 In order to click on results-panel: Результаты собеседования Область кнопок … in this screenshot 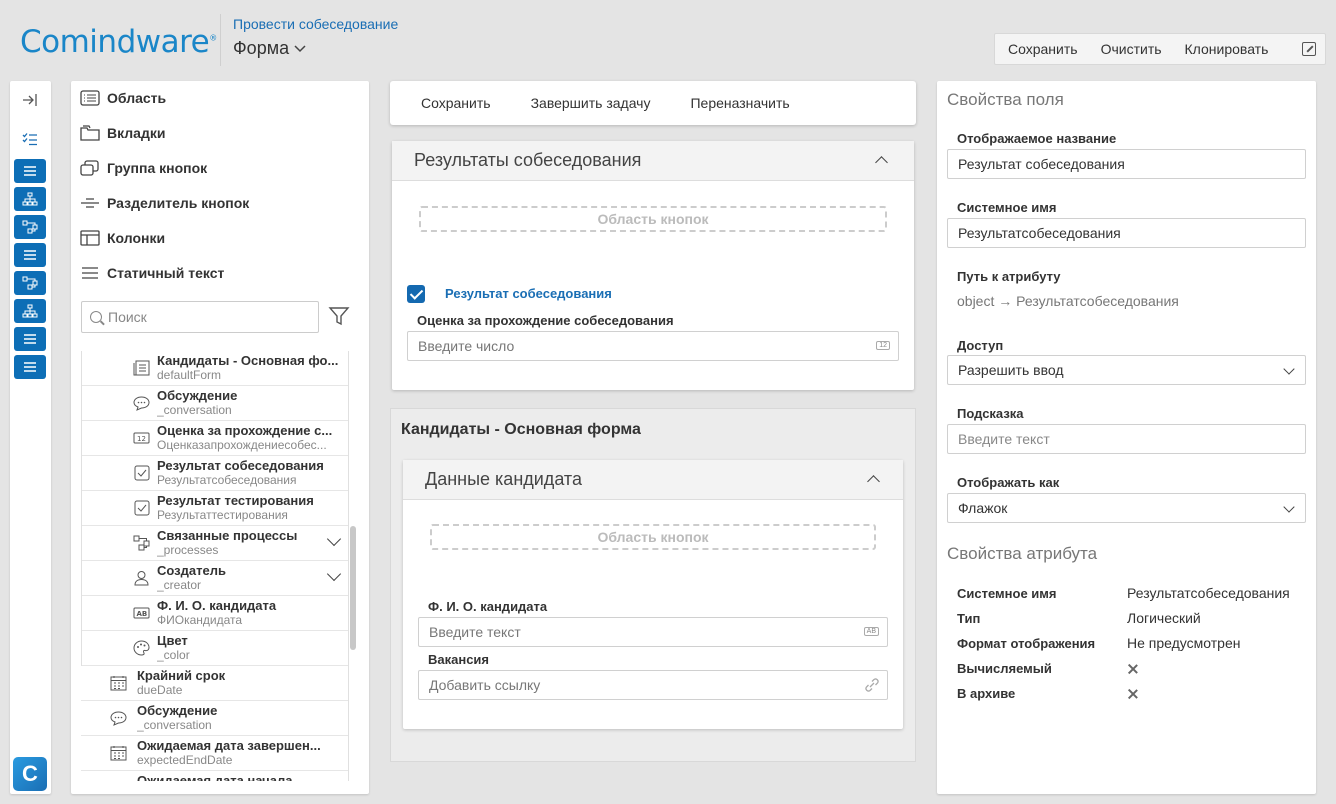, I will do `click(653, 265)`.